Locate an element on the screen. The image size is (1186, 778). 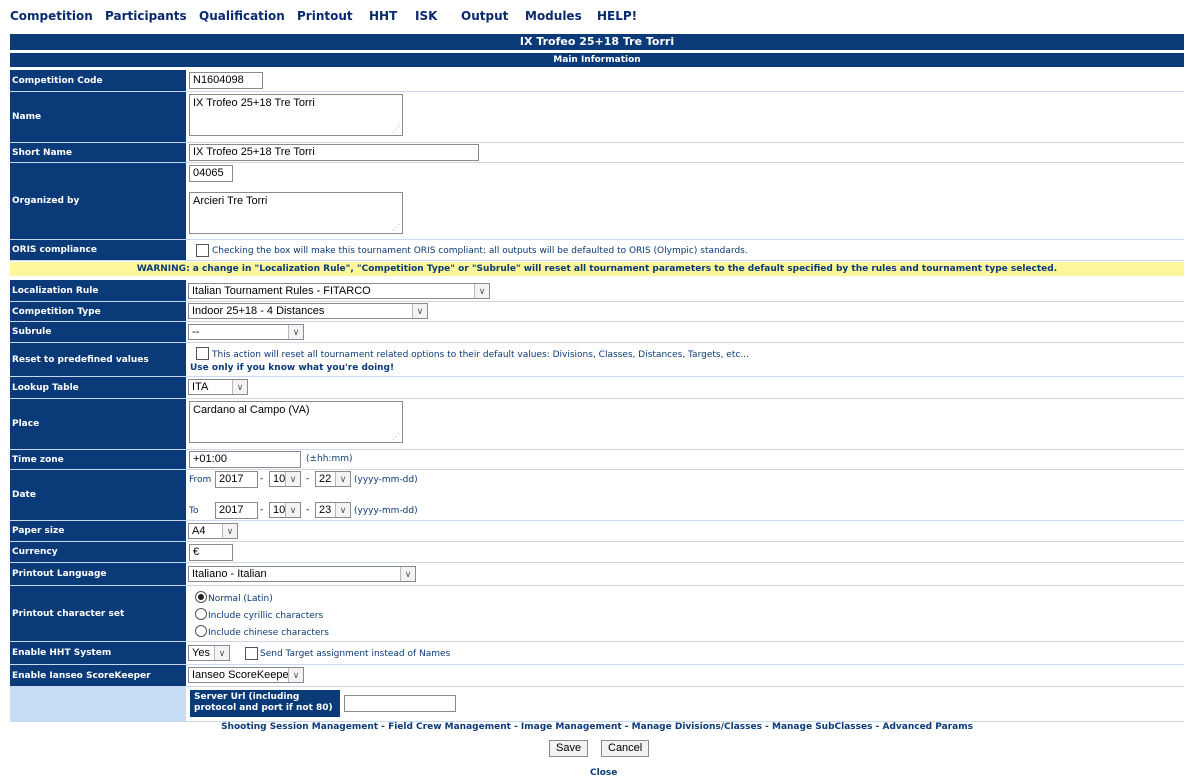
printout-language-select: Italiano - Italian ∨ is located at coordinates (302, 574).